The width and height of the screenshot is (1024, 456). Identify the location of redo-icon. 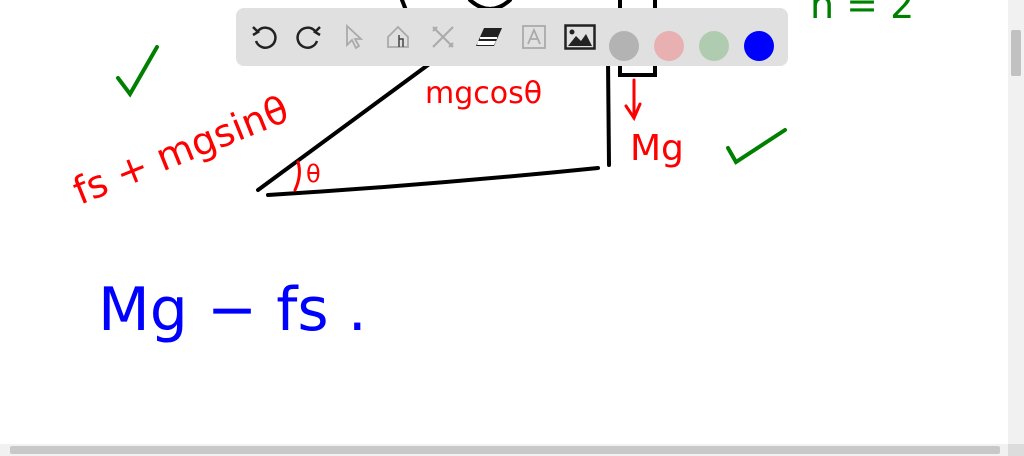
(308, 37).